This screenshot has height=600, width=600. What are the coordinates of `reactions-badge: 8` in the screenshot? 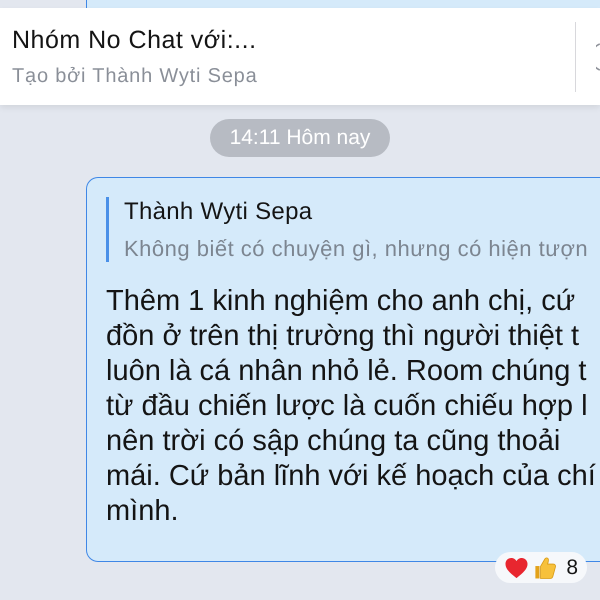 It's located at (541, 567).